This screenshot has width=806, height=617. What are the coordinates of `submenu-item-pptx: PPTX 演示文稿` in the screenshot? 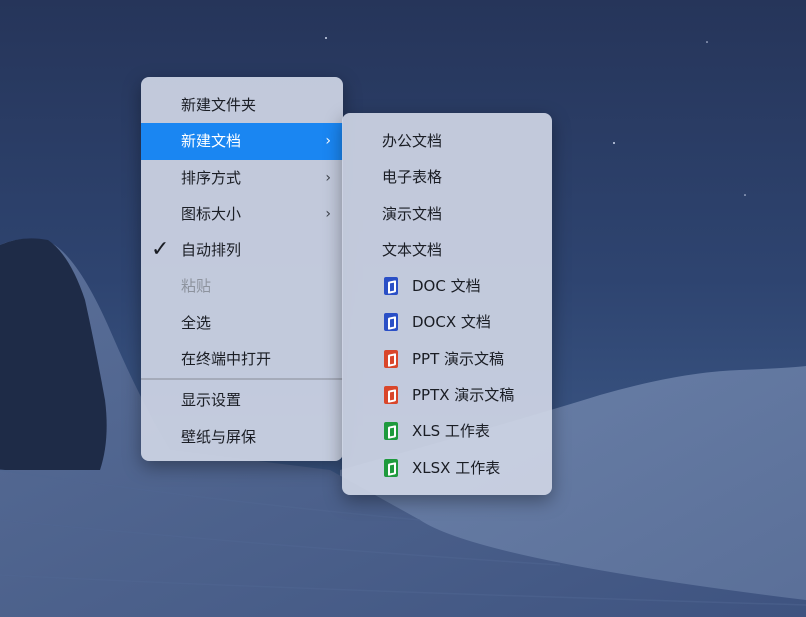 It's located at (447, 395).